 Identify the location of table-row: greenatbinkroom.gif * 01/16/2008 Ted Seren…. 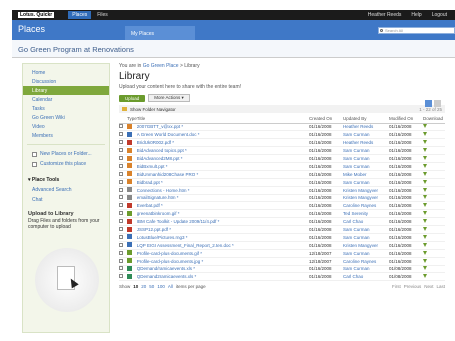
(282, 214).